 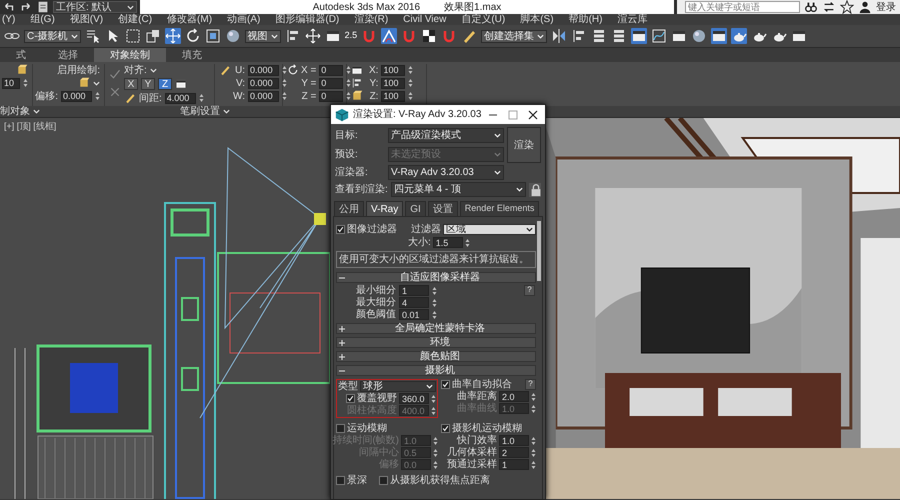 I want to click on tab: V-Ray, so click(x=385, y=208).